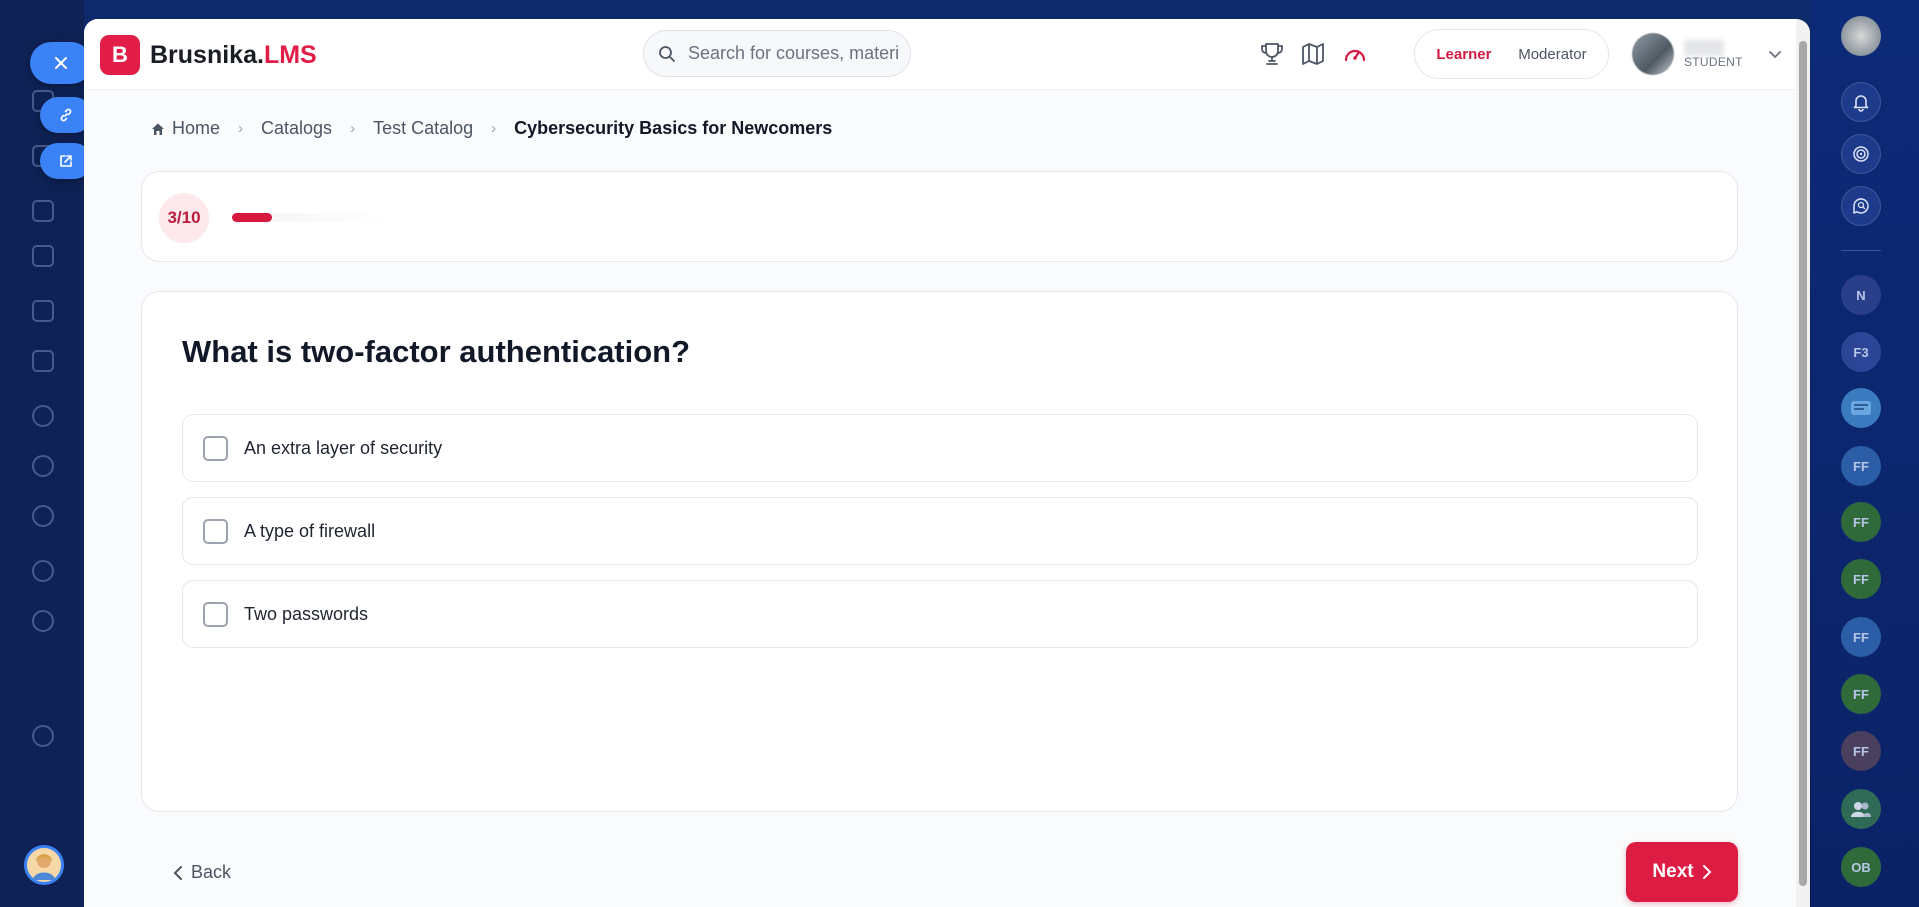  I want to click on question-counter-badge: 3/10, so click(184, 218).